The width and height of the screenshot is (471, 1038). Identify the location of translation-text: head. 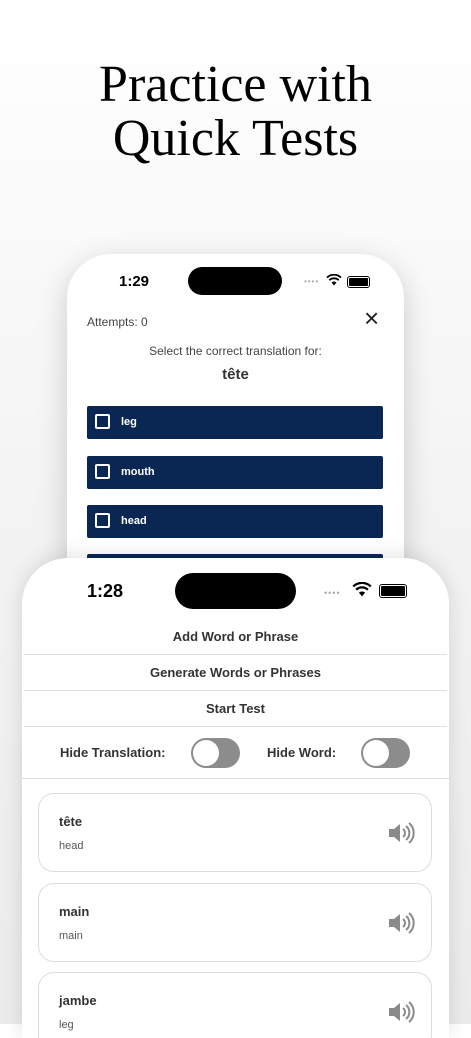
(71, 846).